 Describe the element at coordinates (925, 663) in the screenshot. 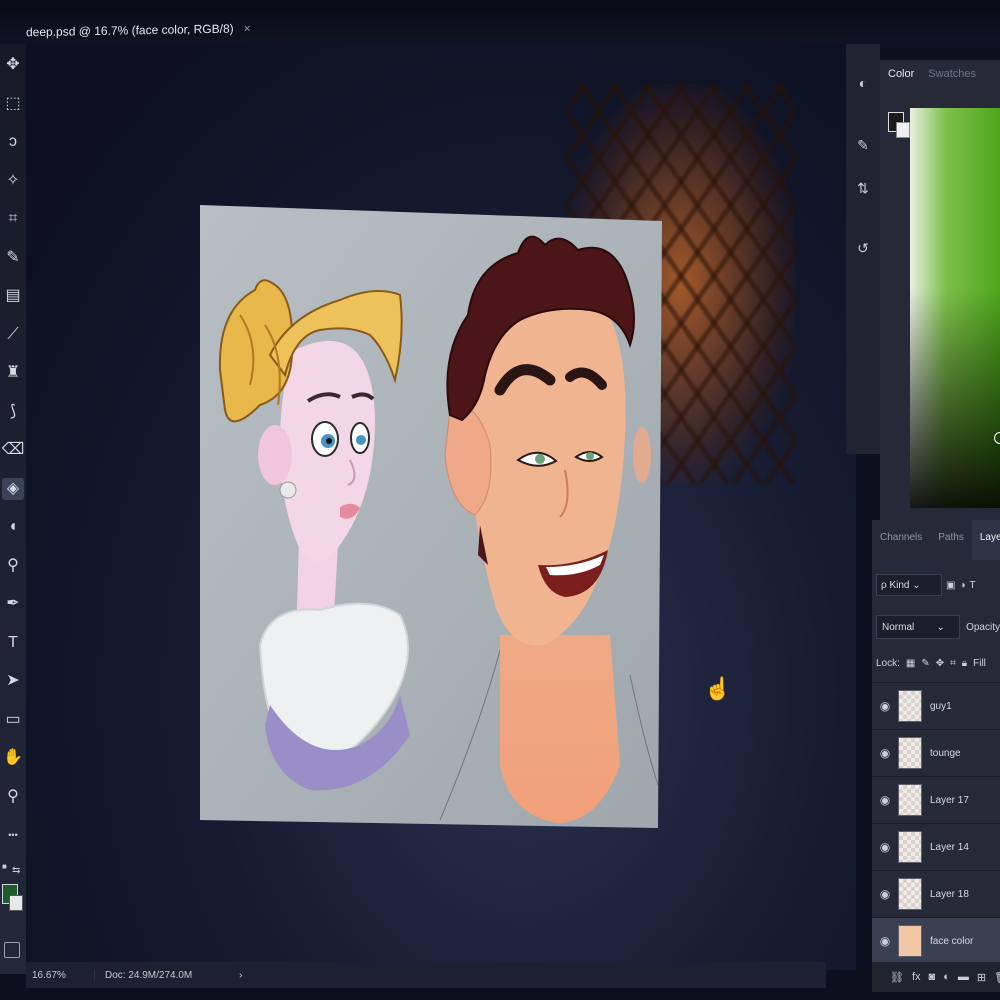

I see `lock-pixels-icon: ✎` at that location.